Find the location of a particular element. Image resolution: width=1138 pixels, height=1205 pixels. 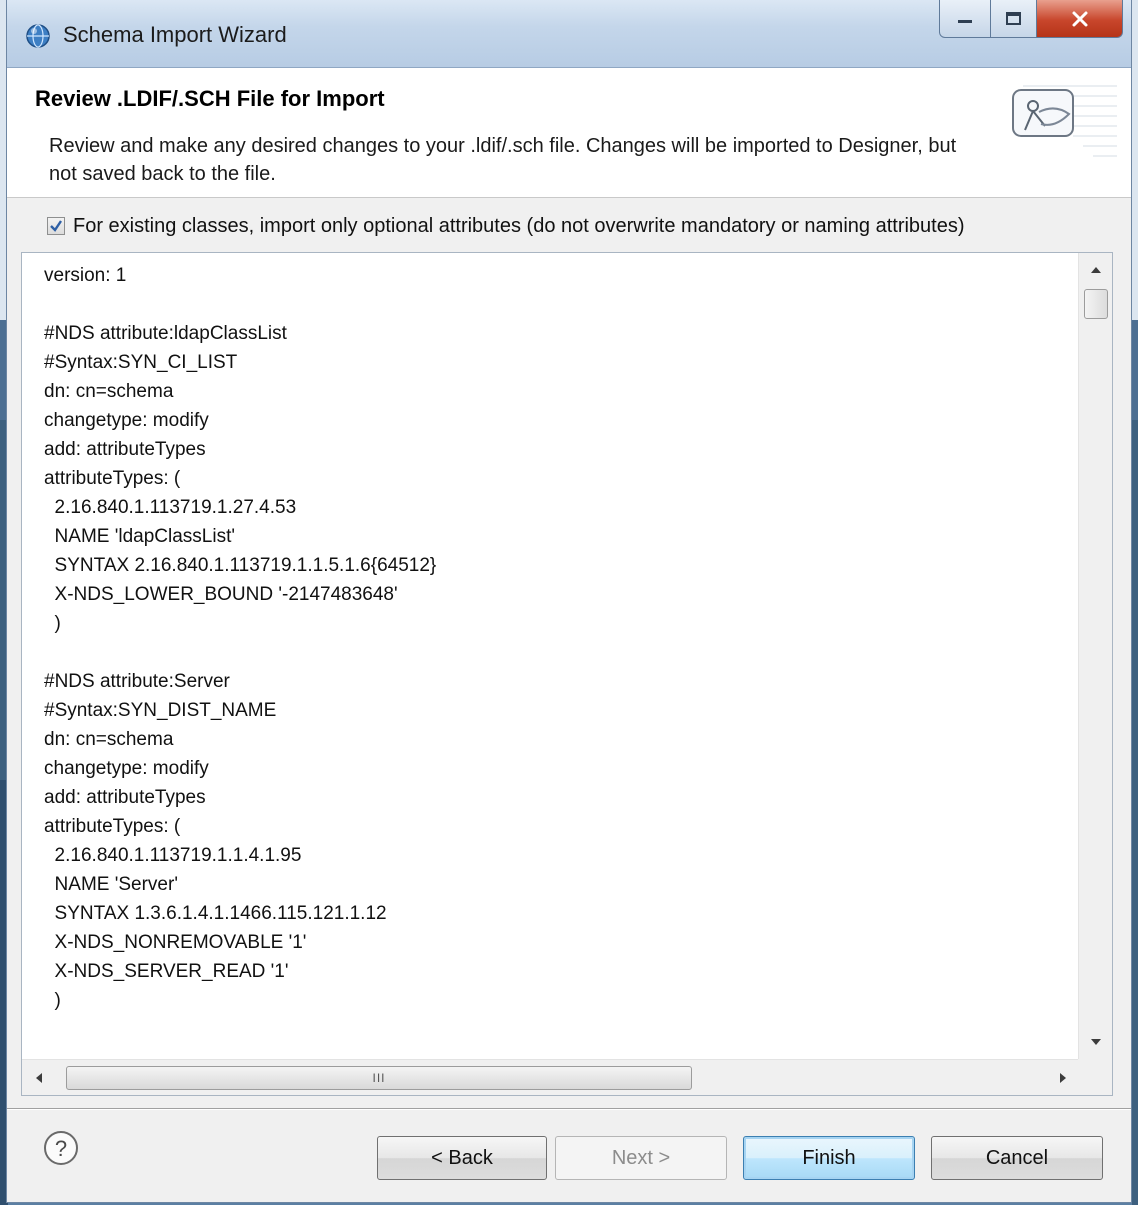

arrow-down-icon is located at coordinates (1096, 1042).